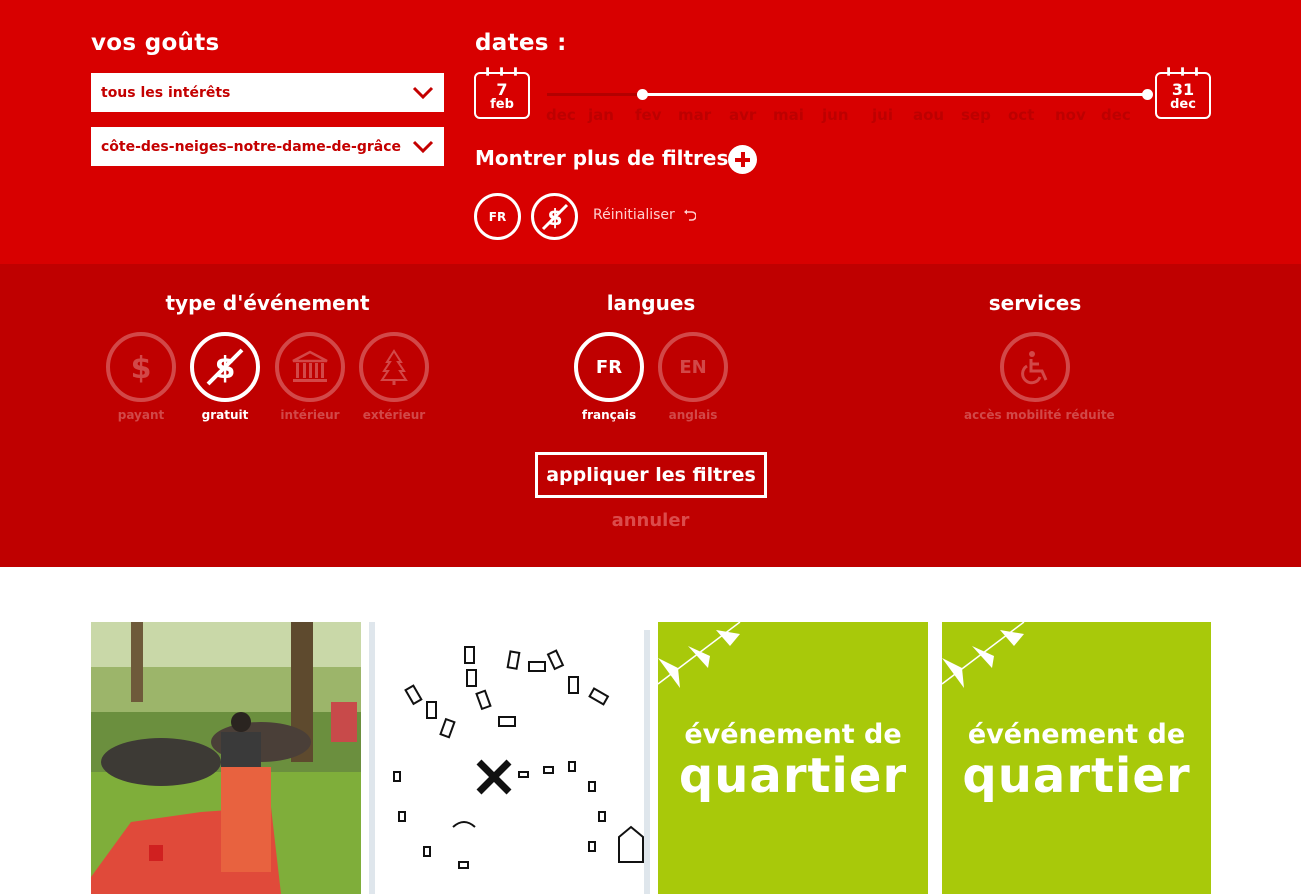 This screenshot has width=1301, height=894. Describe the element at coordinates (651, 303) in the screenshot. I see `languages-title: langues` at that location.